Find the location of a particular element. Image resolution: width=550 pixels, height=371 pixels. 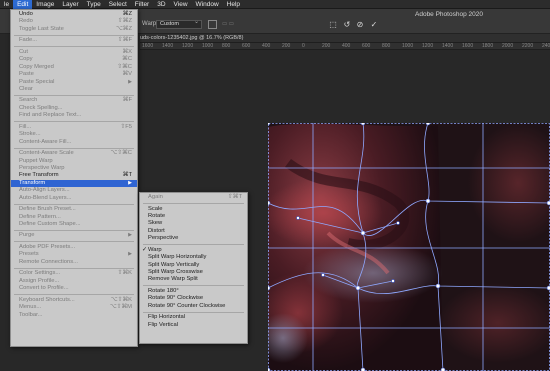

warp-style-select: Custom is located at coordinates (179, 24).